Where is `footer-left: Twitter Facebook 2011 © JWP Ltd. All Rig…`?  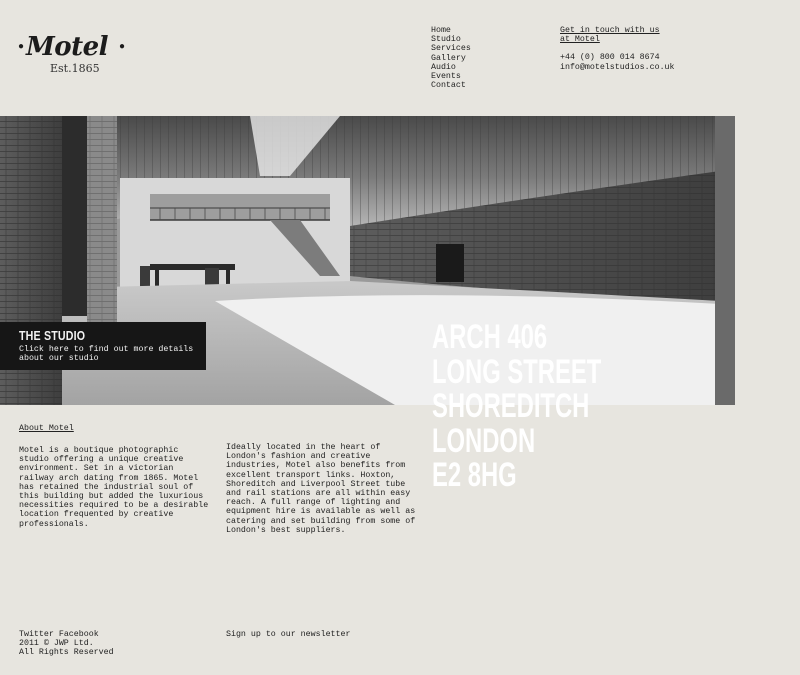
footer-left: Twitter Facebook 2011 © JWP Ltd. All Rig… is located at coordinates (66, 644).